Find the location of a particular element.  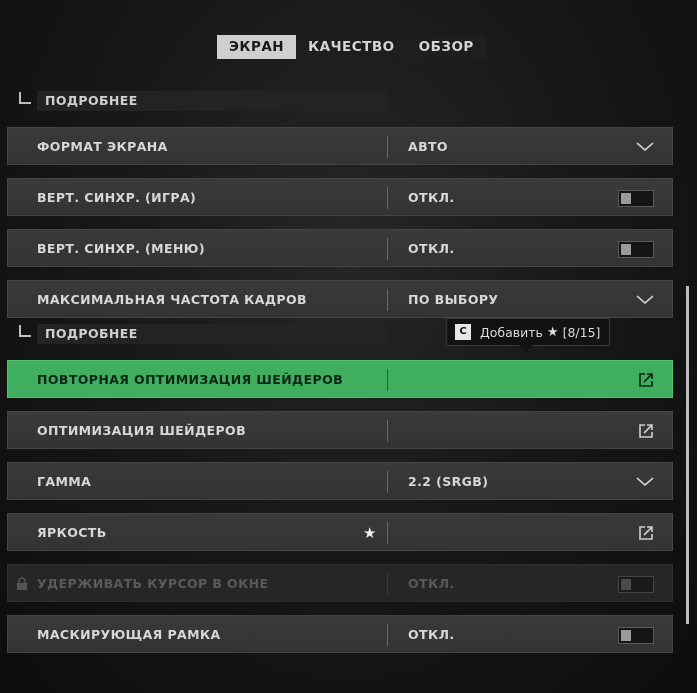

setting-row-vsync-menu: ВЕРТ. СИНХР. (МЕНЮ) ОТКЛ. is located at coordinates (340, 248).